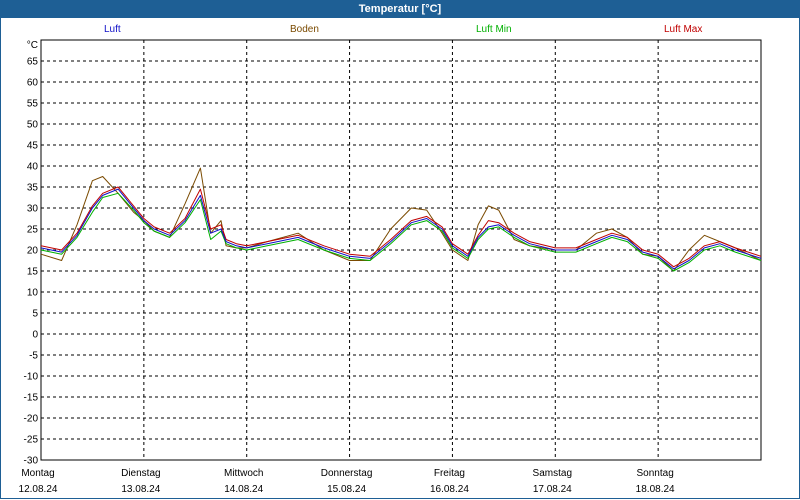  What do you see at coordinates (33, 230) in the screenshot?
I see `y-tick-label: 25` at bounding box center [33, 230].